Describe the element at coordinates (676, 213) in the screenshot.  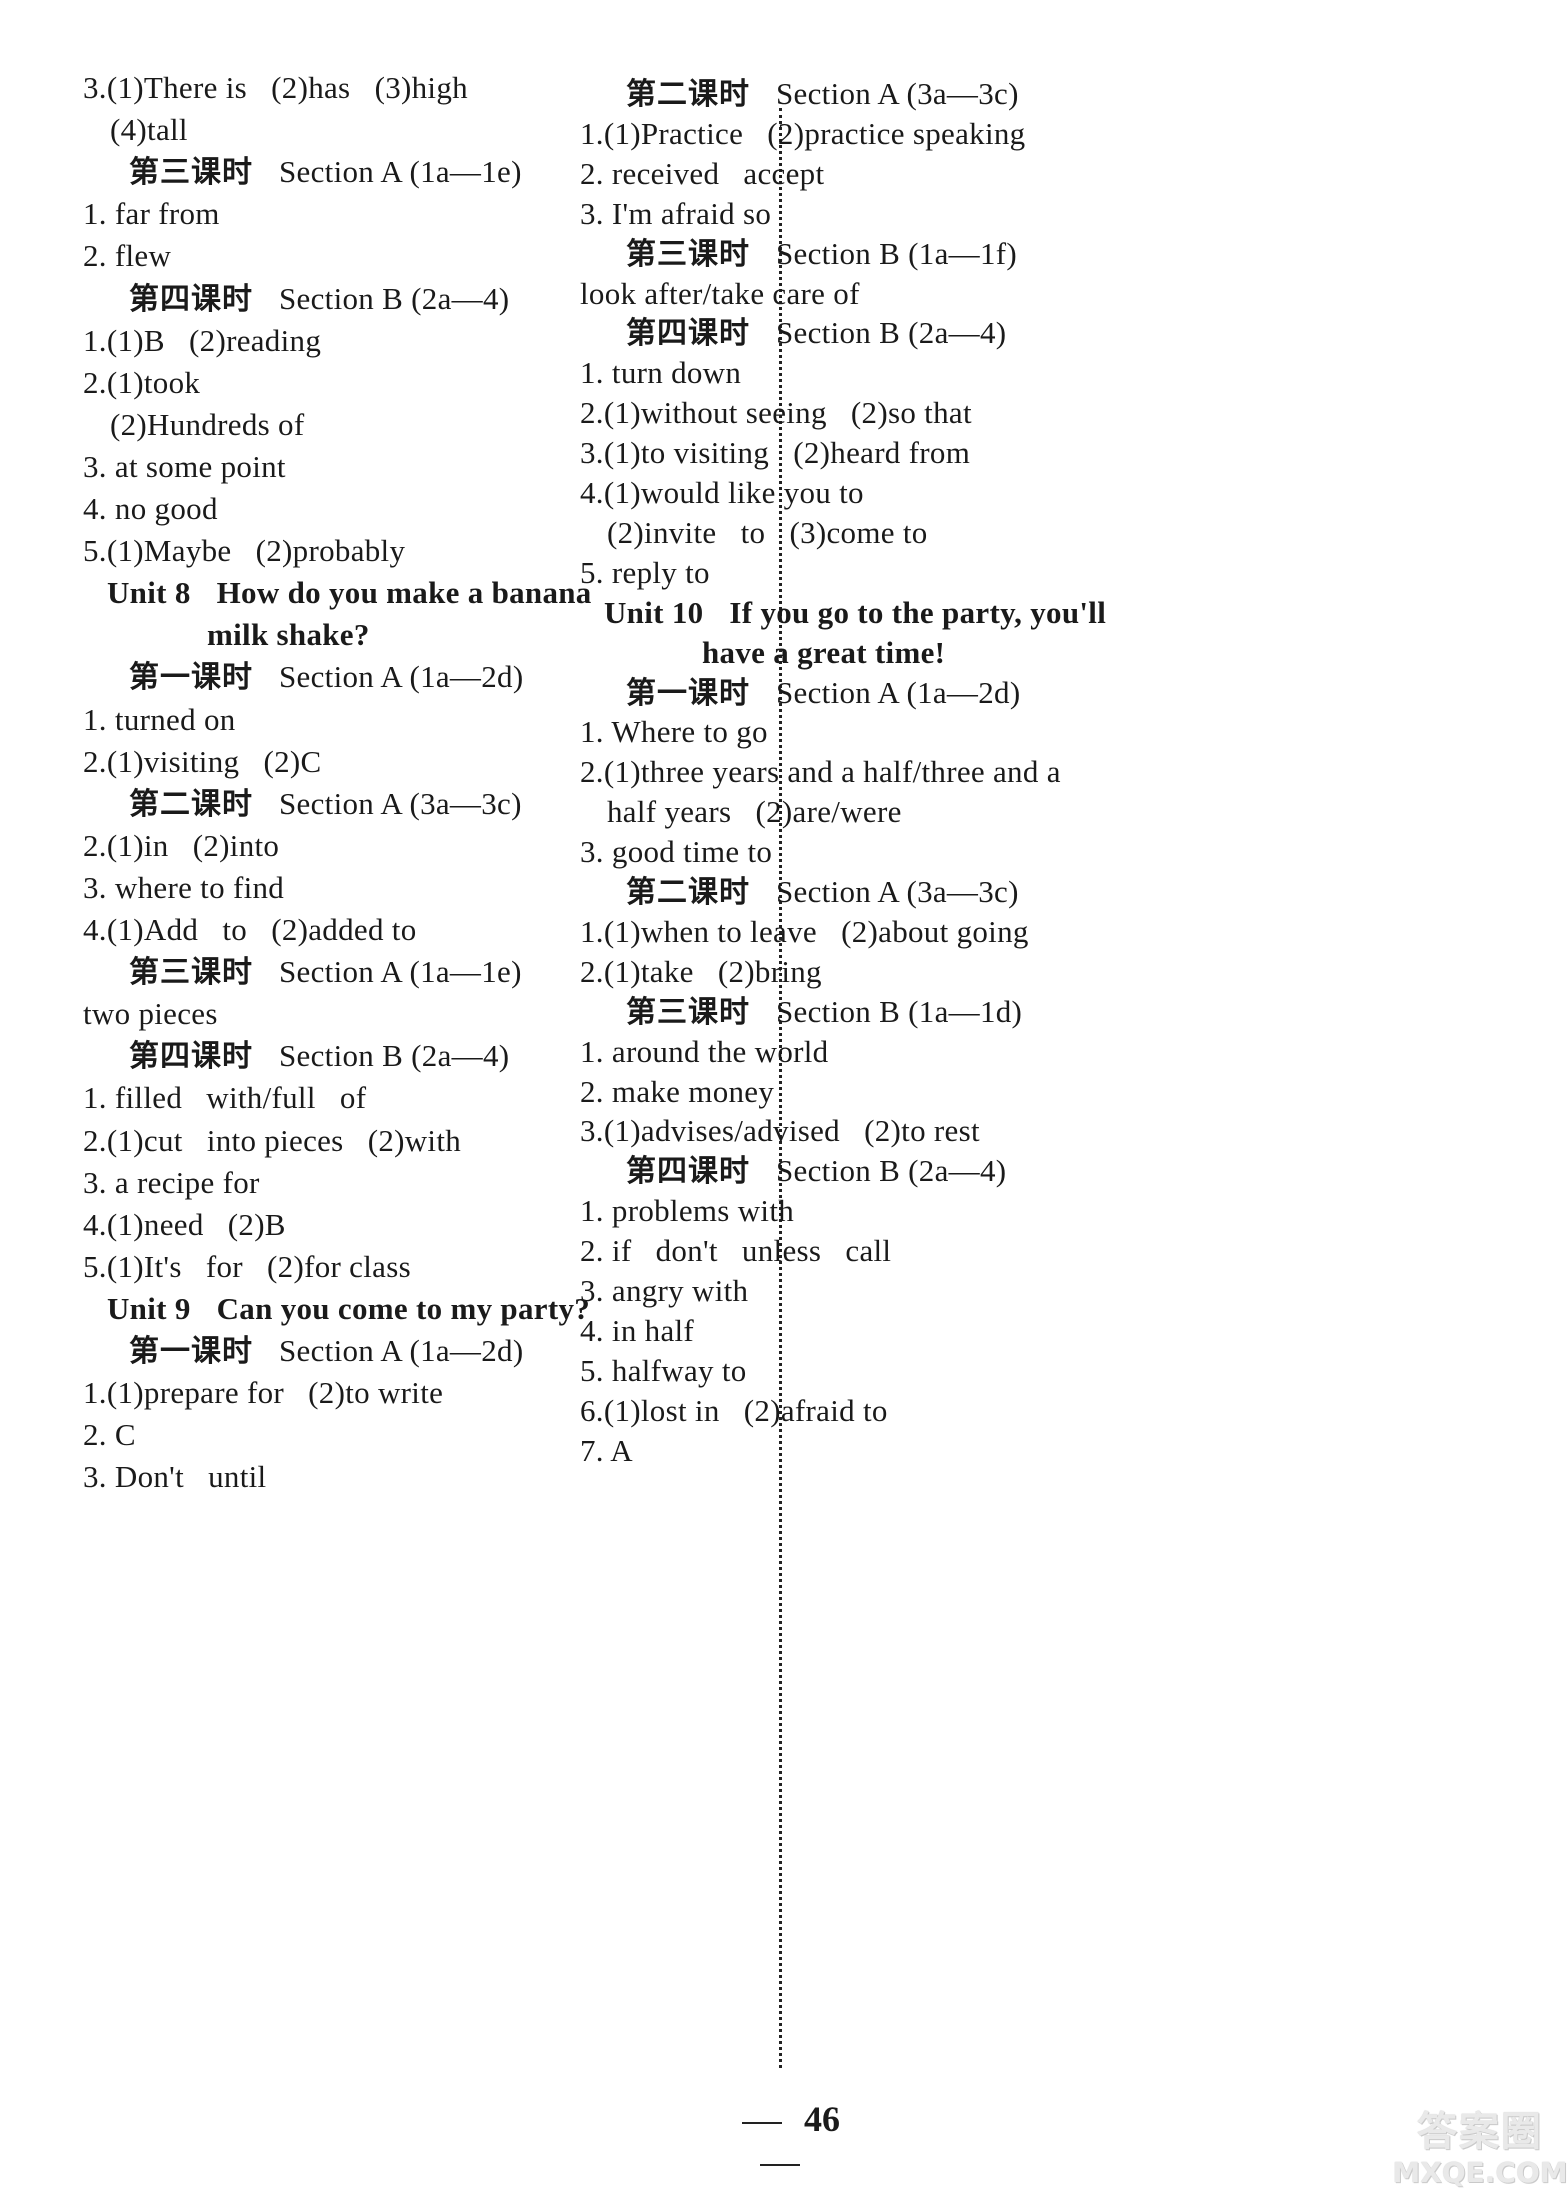
I see `answer-item: 3. I'm afraid so` at that location.